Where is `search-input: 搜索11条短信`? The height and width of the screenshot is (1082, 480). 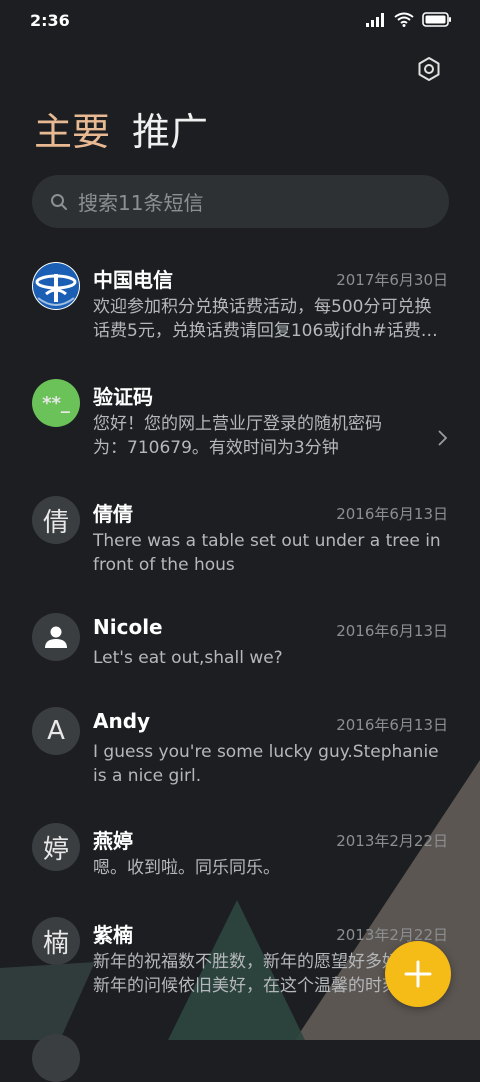 search-input: 搜索11条短信 is located at coordinates (240, 201).